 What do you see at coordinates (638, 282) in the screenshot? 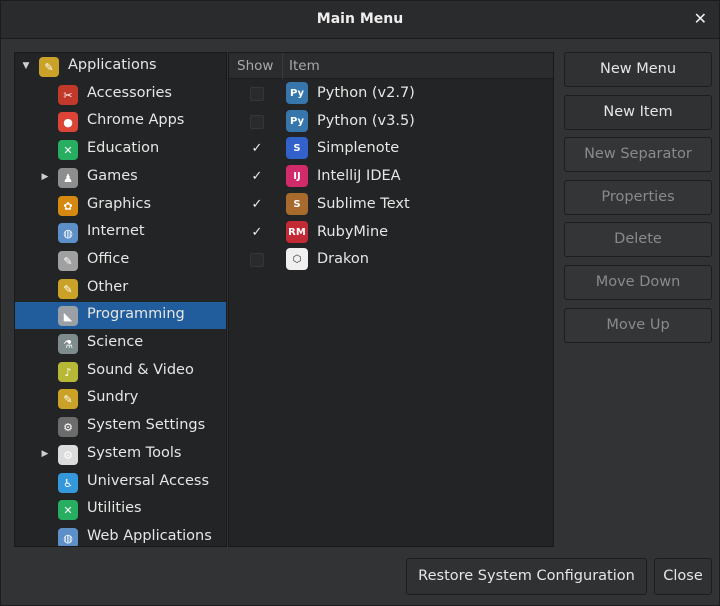
I see `move-down-button: Move Down` at bounding box center [638, 282].